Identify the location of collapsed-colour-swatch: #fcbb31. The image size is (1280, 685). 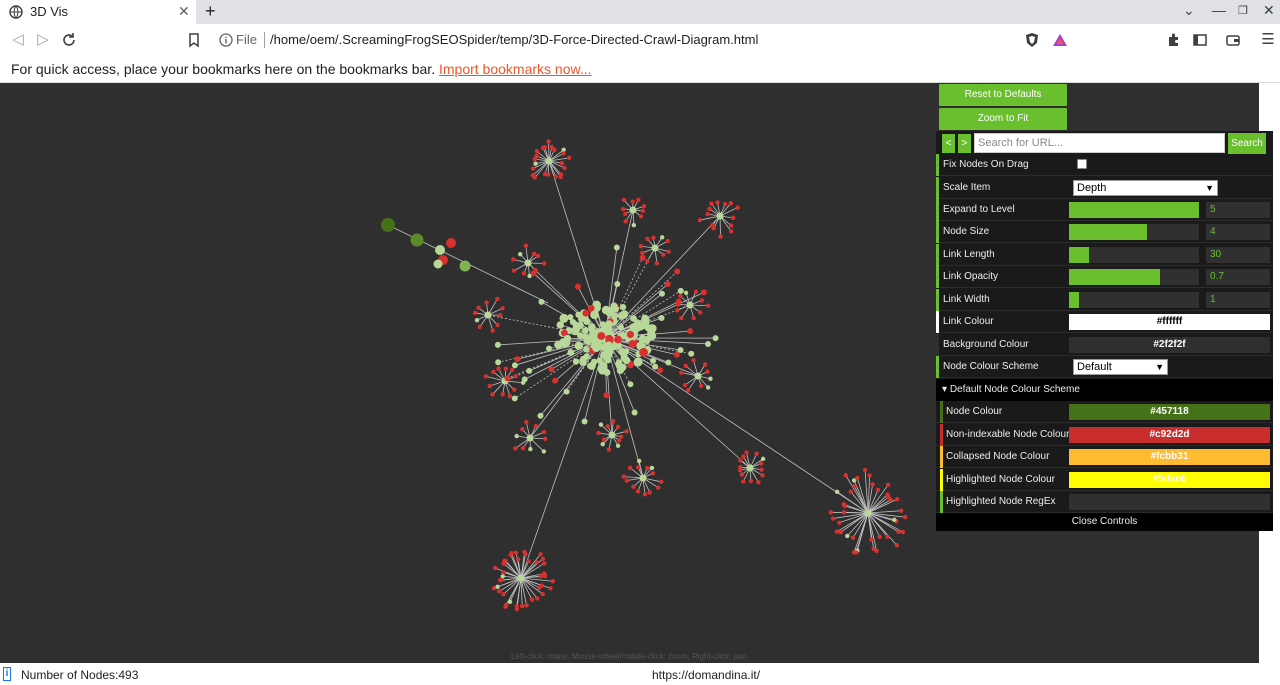
(1169, 457).